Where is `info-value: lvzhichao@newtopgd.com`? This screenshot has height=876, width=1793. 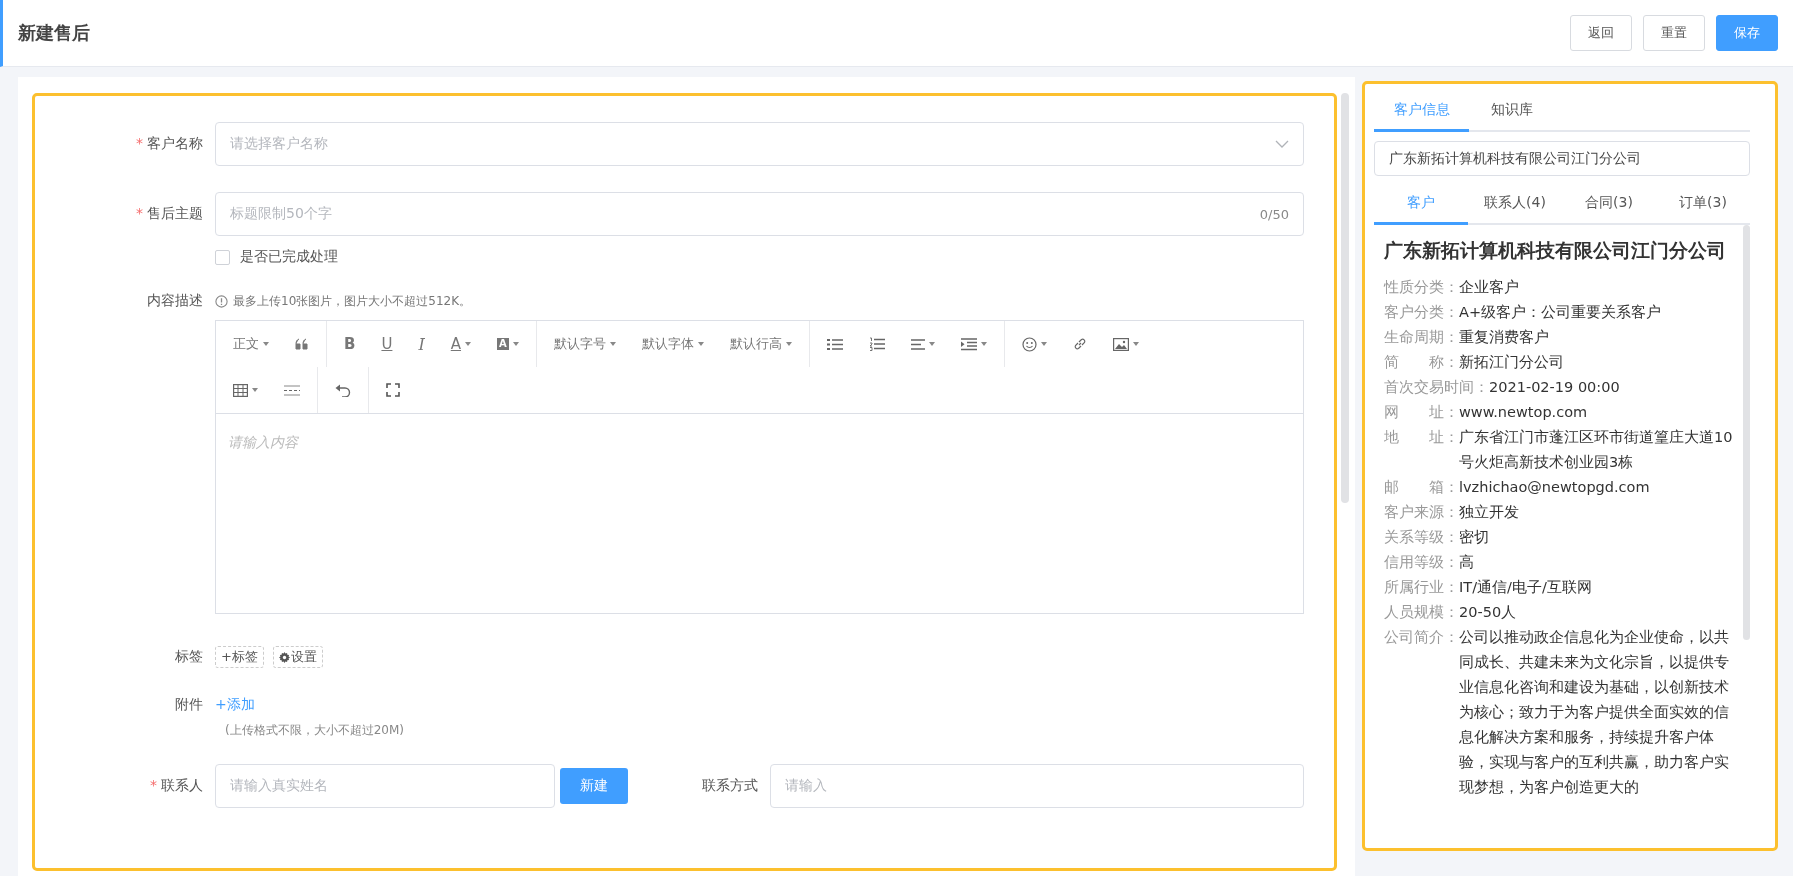 info-value: lvzhichao@newtopgd.com is located at coordinates (1555, 487).